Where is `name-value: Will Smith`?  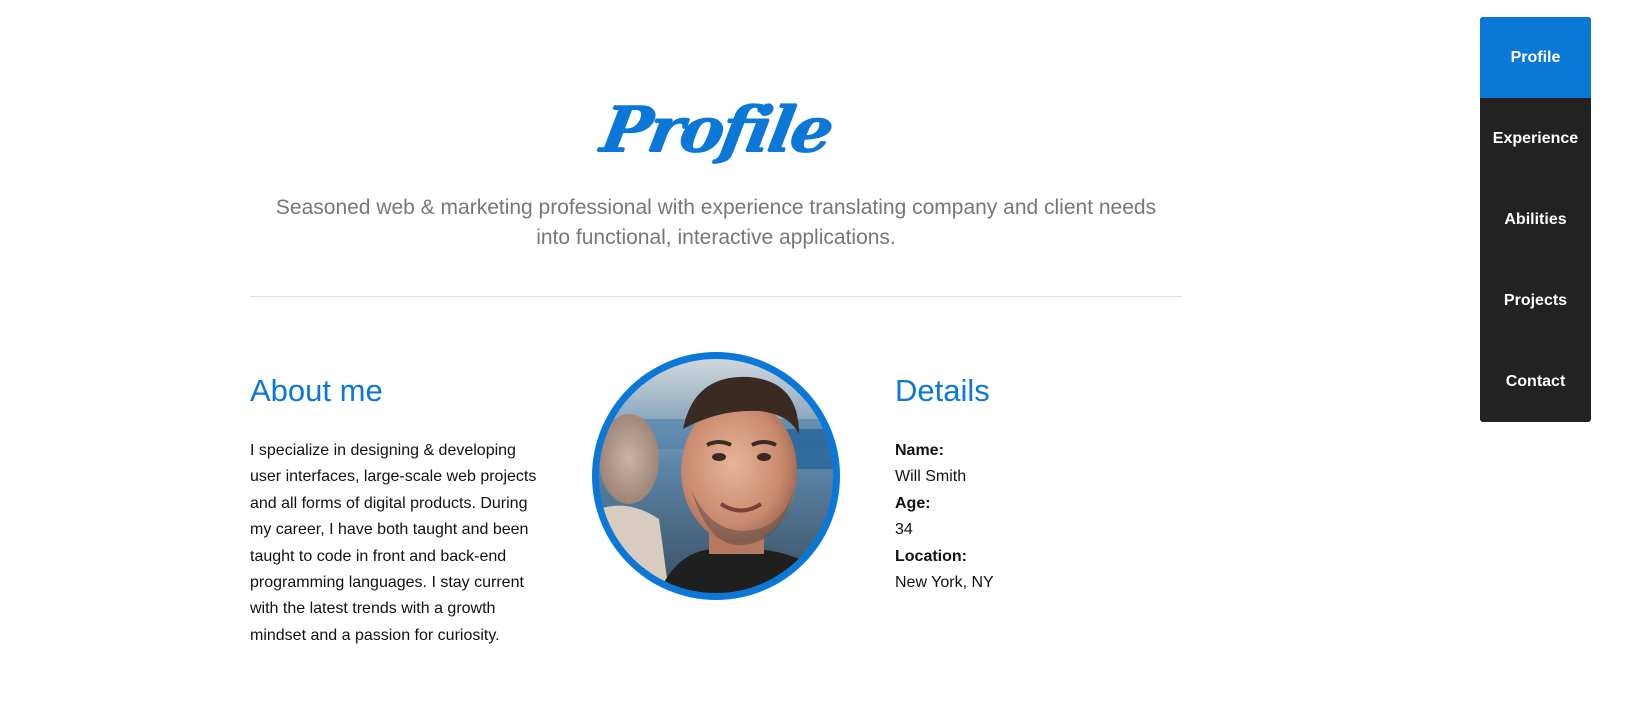
name-value: Will Smith is located at coordinates (931, 477).